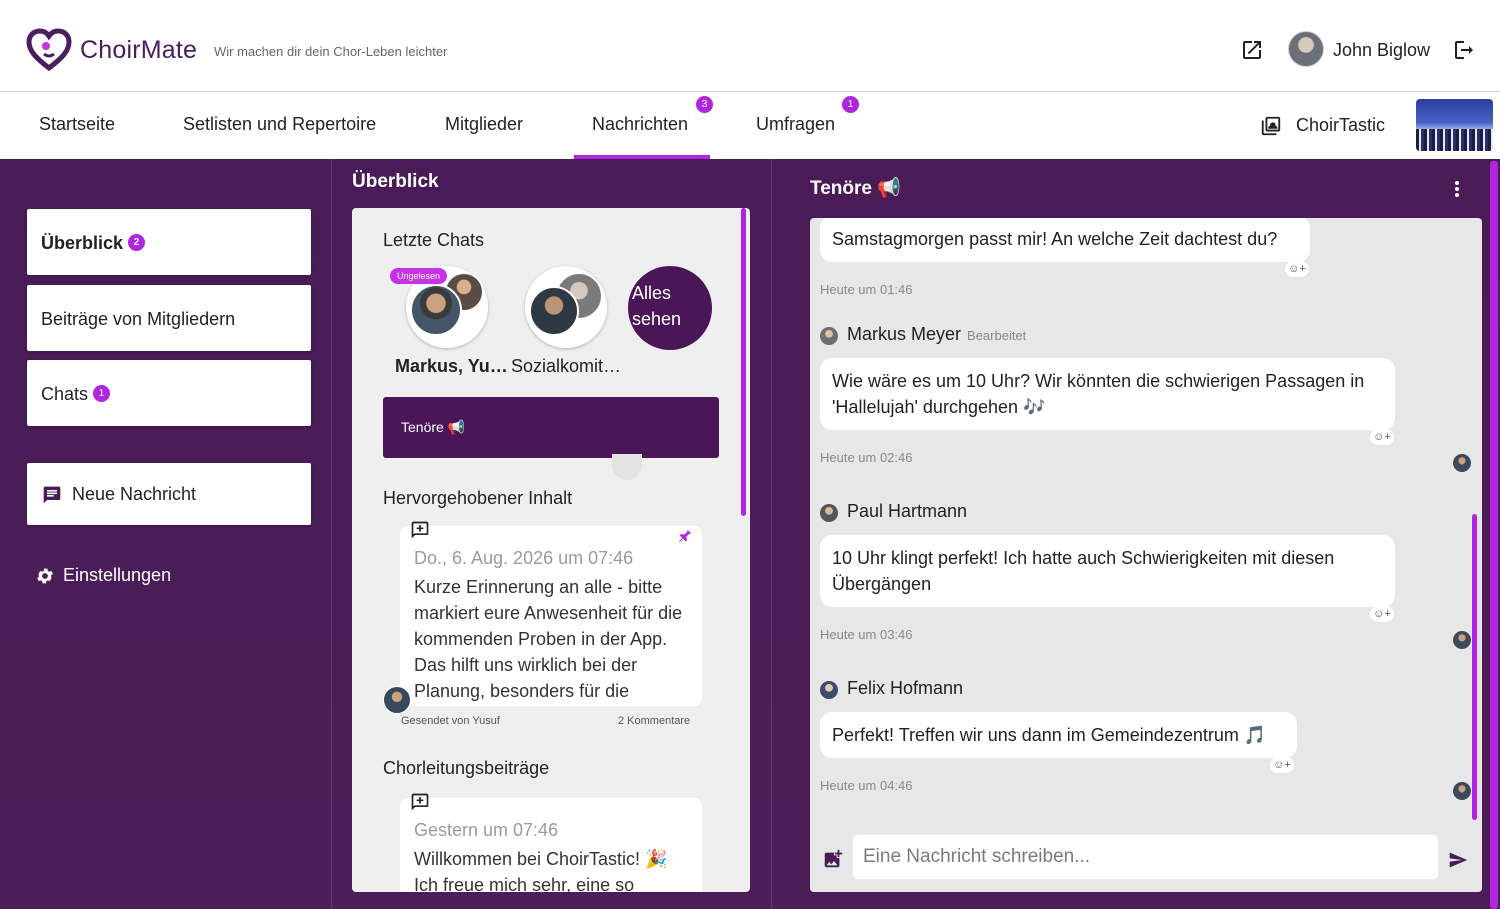  Describe the element at coordinates (937, 334) in the screenshot. I see `sender-name: Markus Meyer Bearbeitet` at that location.